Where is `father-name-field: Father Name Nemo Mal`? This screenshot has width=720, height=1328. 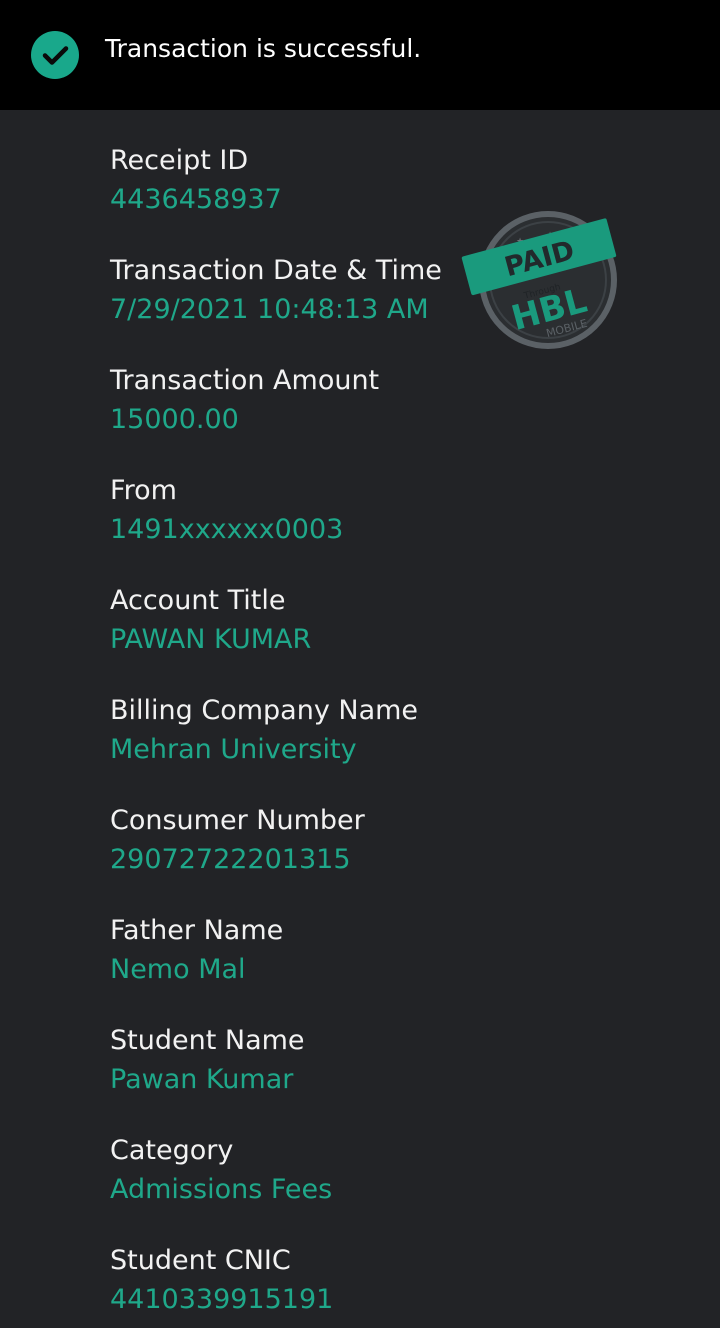 father-name-field: Father Name Nemo Mal is located at coordinates (390, 950).